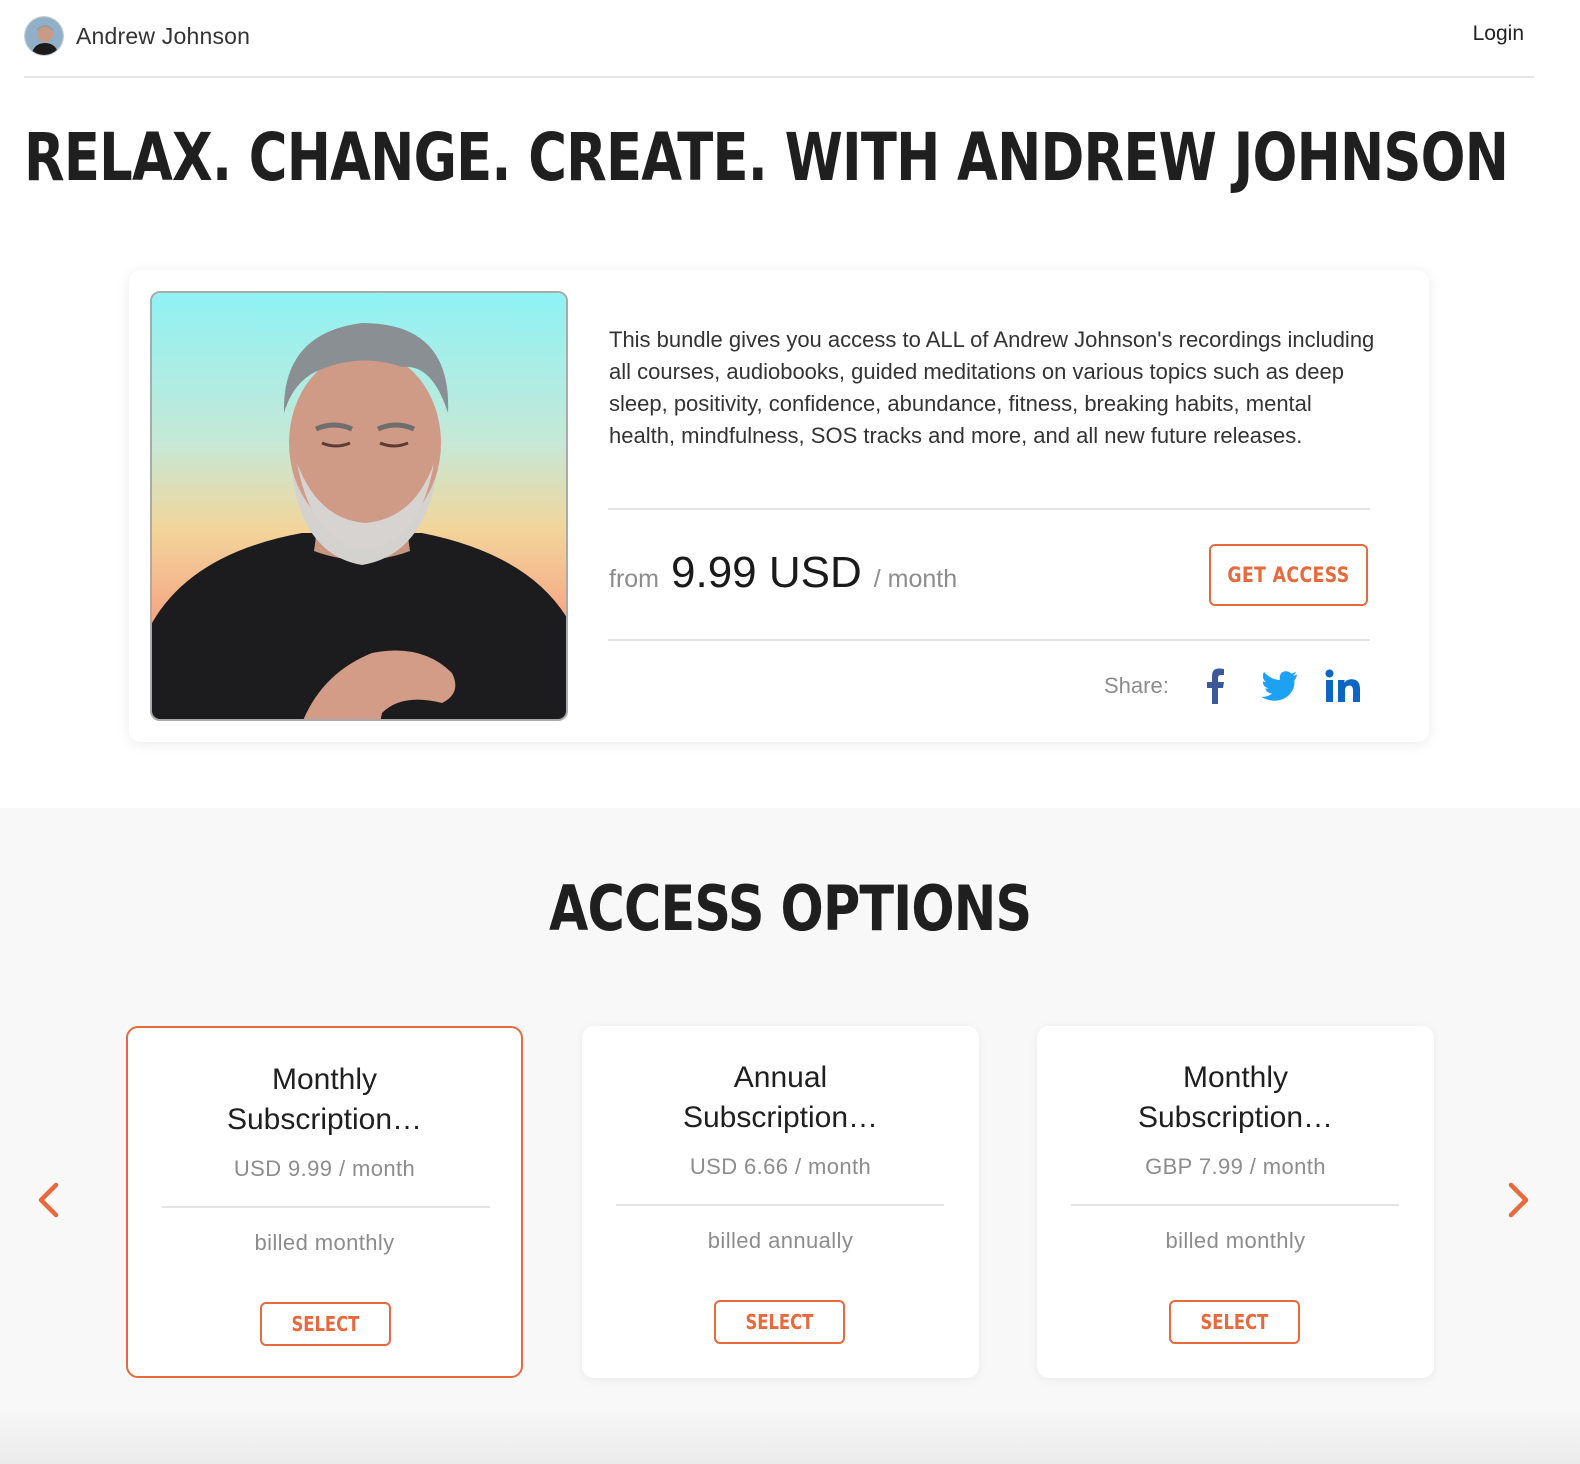  What do you see at coordinates (1279, 686) in the screenshot?
I see `twitter-icon` at bounding box center [1279, 686].